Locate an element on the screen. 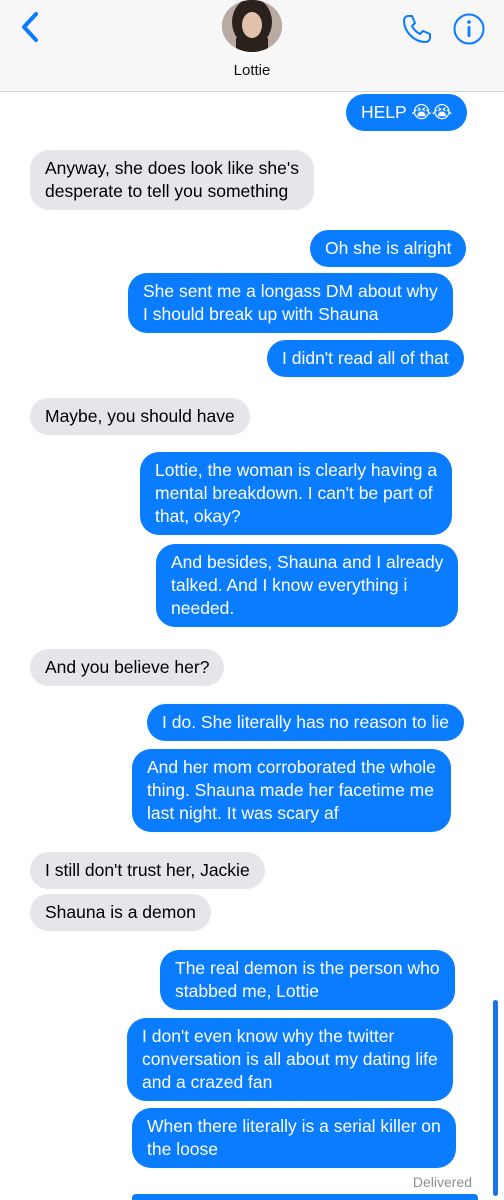  conversation-header: Lottie is located at coordinates (252, 46).